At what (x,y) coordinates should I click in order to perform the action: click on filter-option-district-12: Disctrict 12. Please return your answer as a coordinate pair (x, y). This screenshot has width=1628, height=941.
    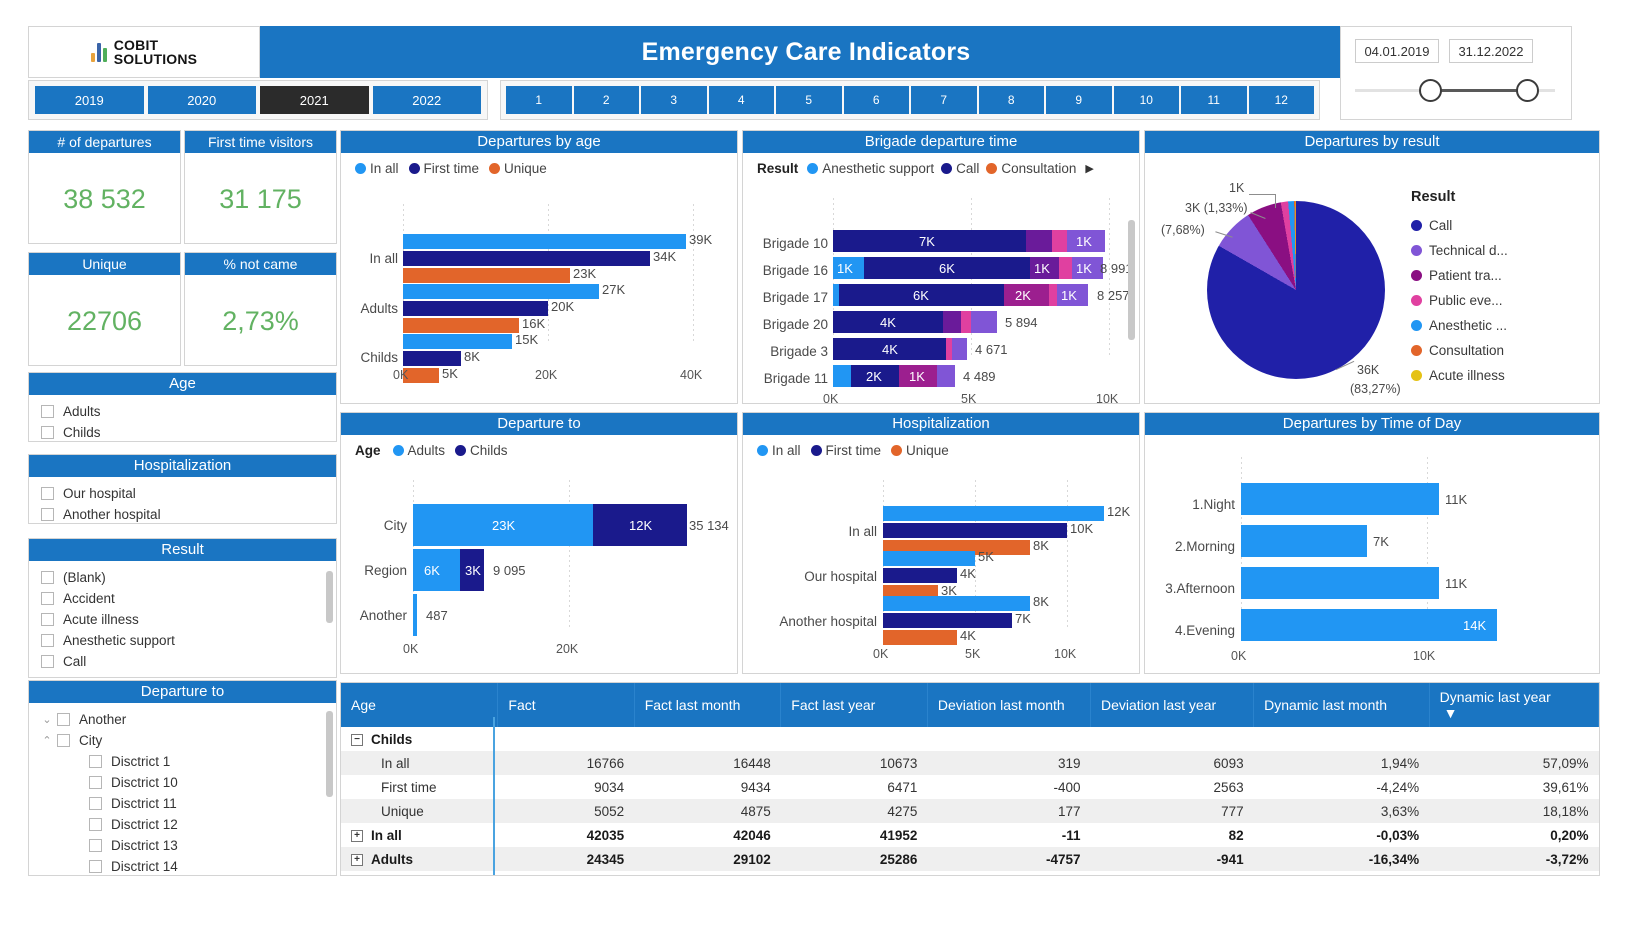
    Looking at the image, I should click on (182, 824).